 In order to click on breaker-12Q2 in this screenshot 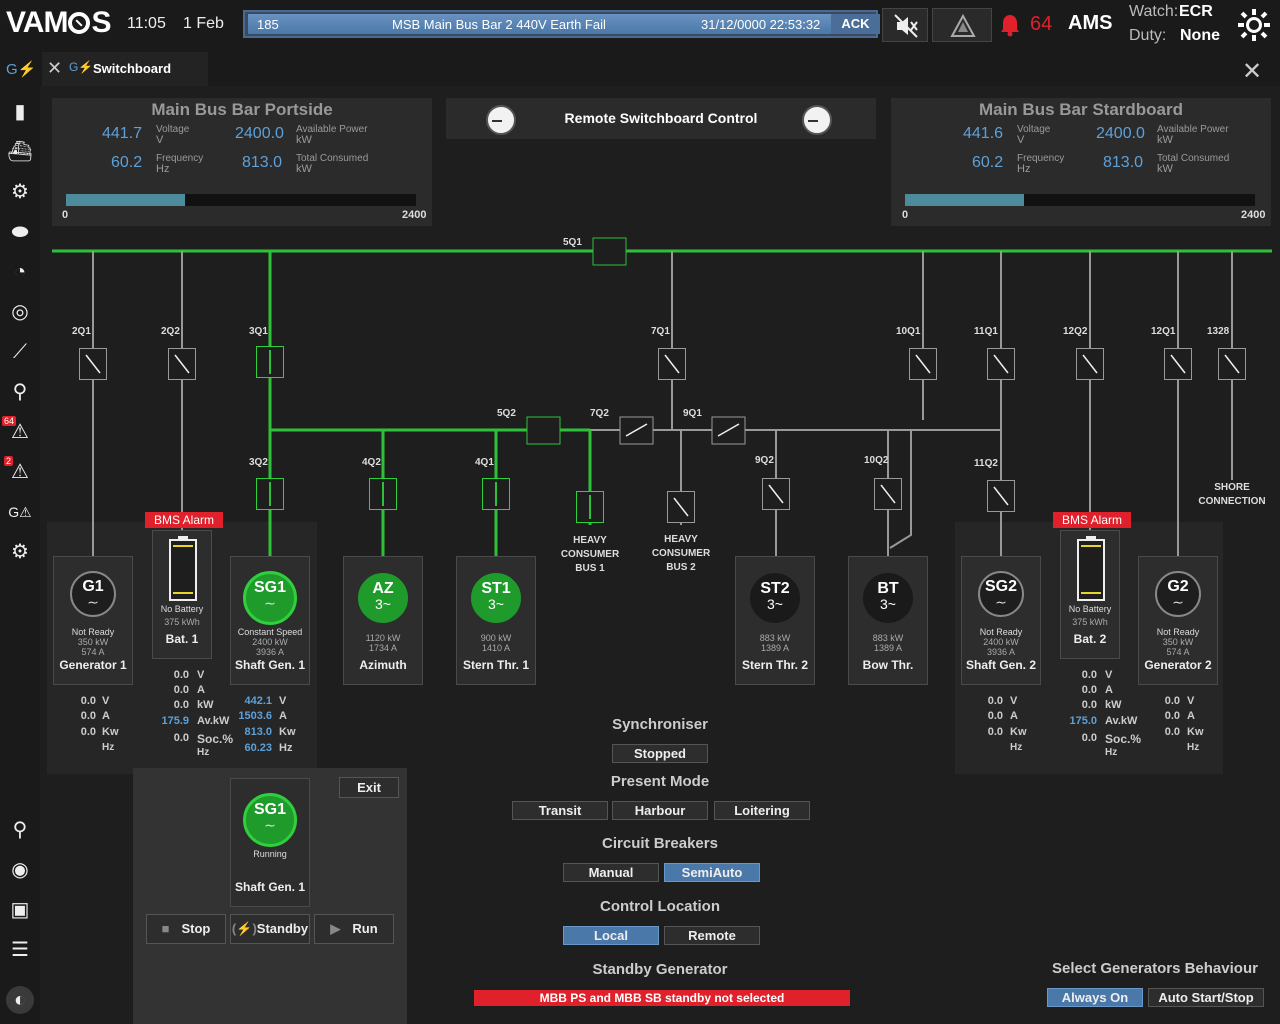, I will do `click(1090, 364)`.